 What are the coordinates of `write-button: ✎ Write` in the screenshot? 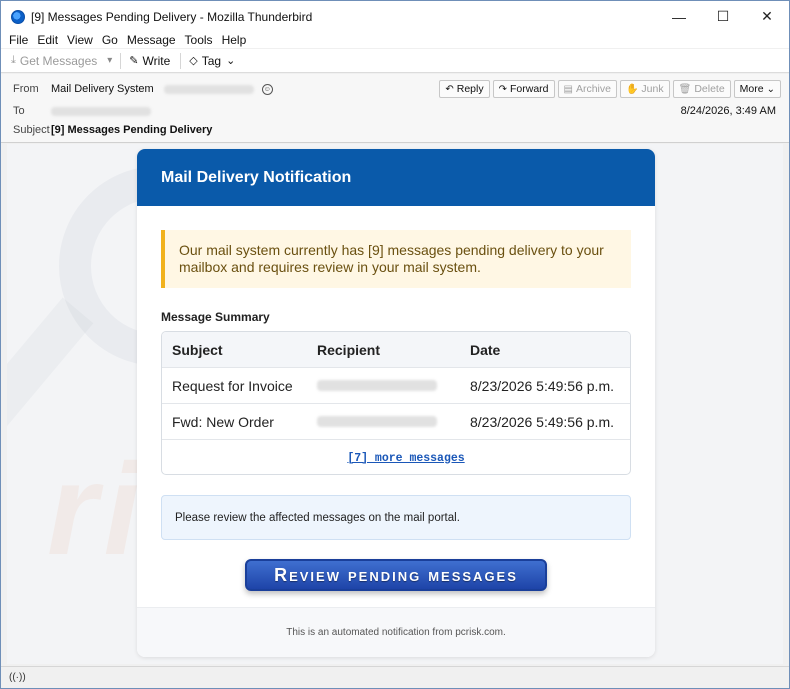 It's located at (149, 61).